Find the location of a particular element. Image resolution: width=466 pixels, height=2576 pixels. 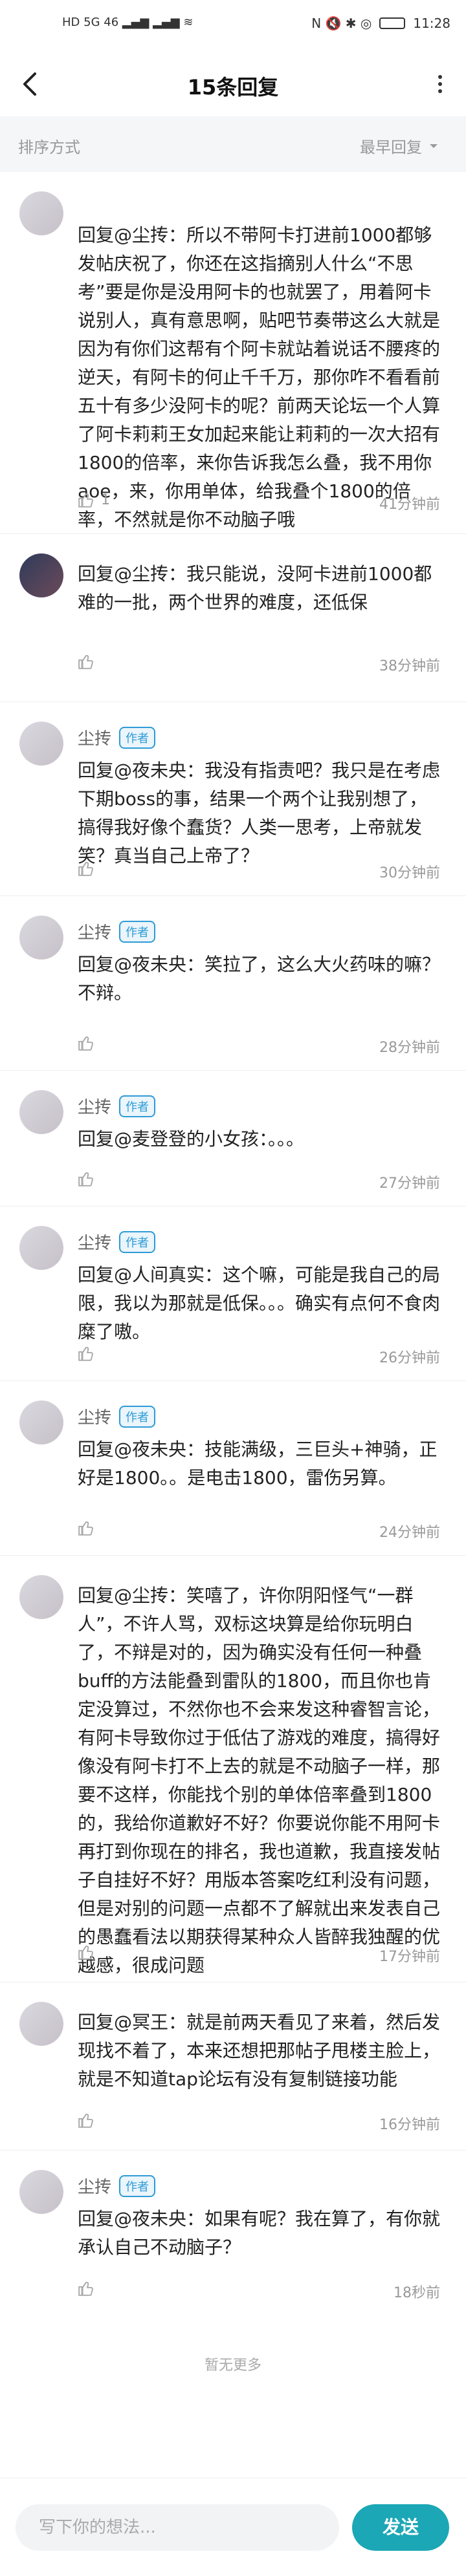

sort-selected: 最早回复 is located at coordinates (391, 147).